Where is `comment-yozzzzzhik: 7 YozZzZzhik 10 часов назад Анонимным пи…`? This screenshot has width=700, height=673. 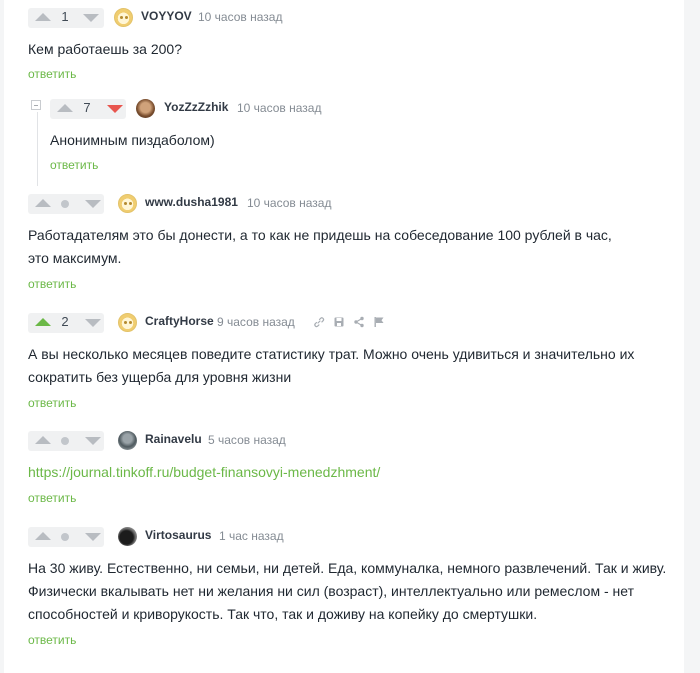
comment-yozzzzzhik: 7 YozZzZzhik 10 часов назад Анонимным пи… is located at coordinates (360, 139).